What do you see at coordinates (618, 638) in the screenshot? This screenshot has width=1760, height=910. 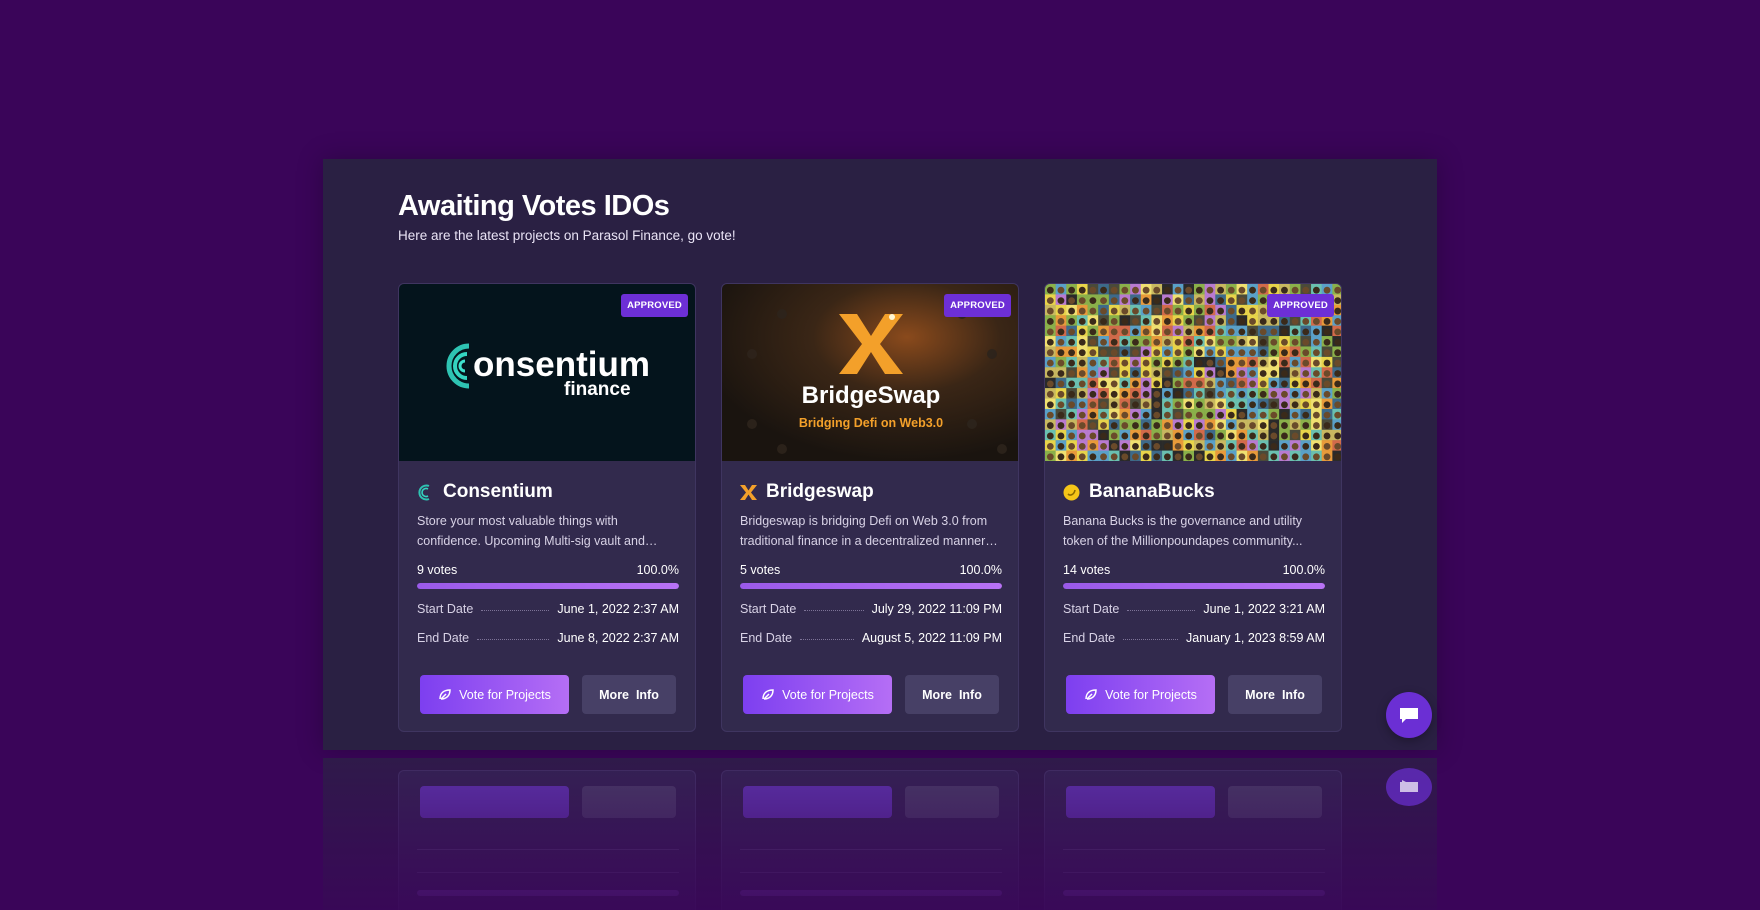 I see `end-date-value: June 8, 2022 2:37 AM` at bounding box center [618, 638].